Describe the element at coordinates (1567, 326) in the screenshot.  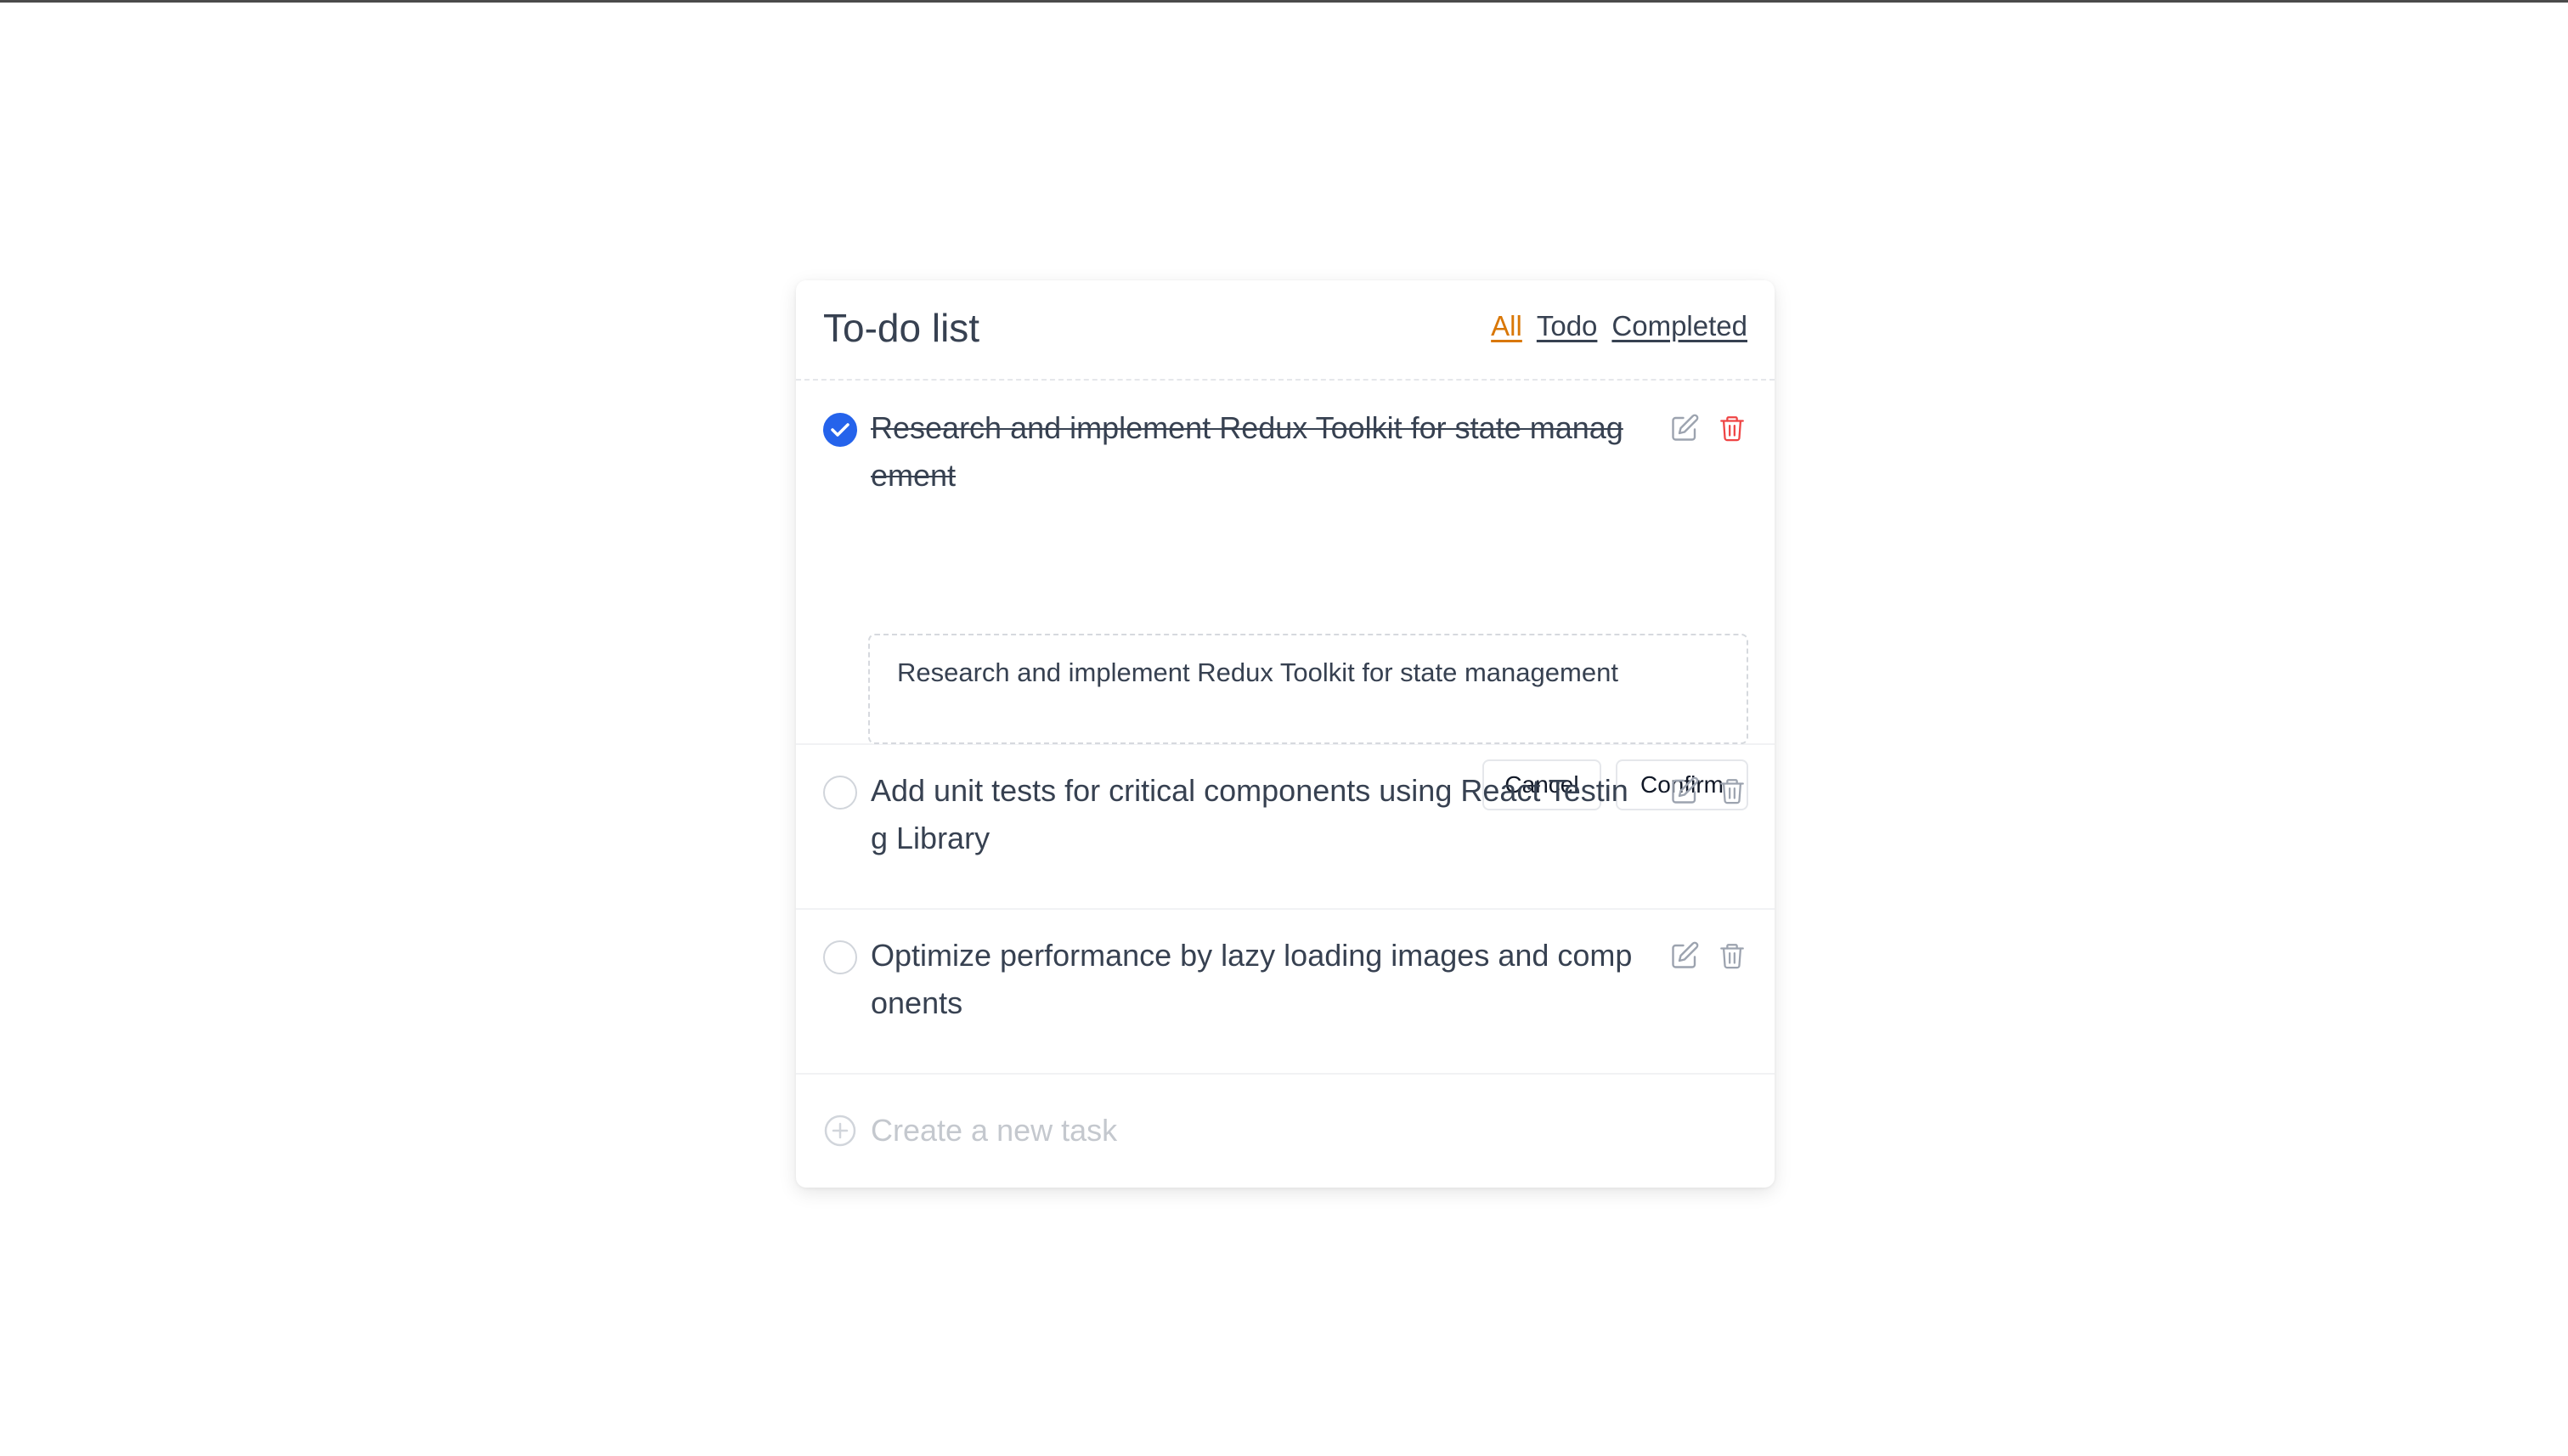
I see `filter-todo: Todo` at that location.